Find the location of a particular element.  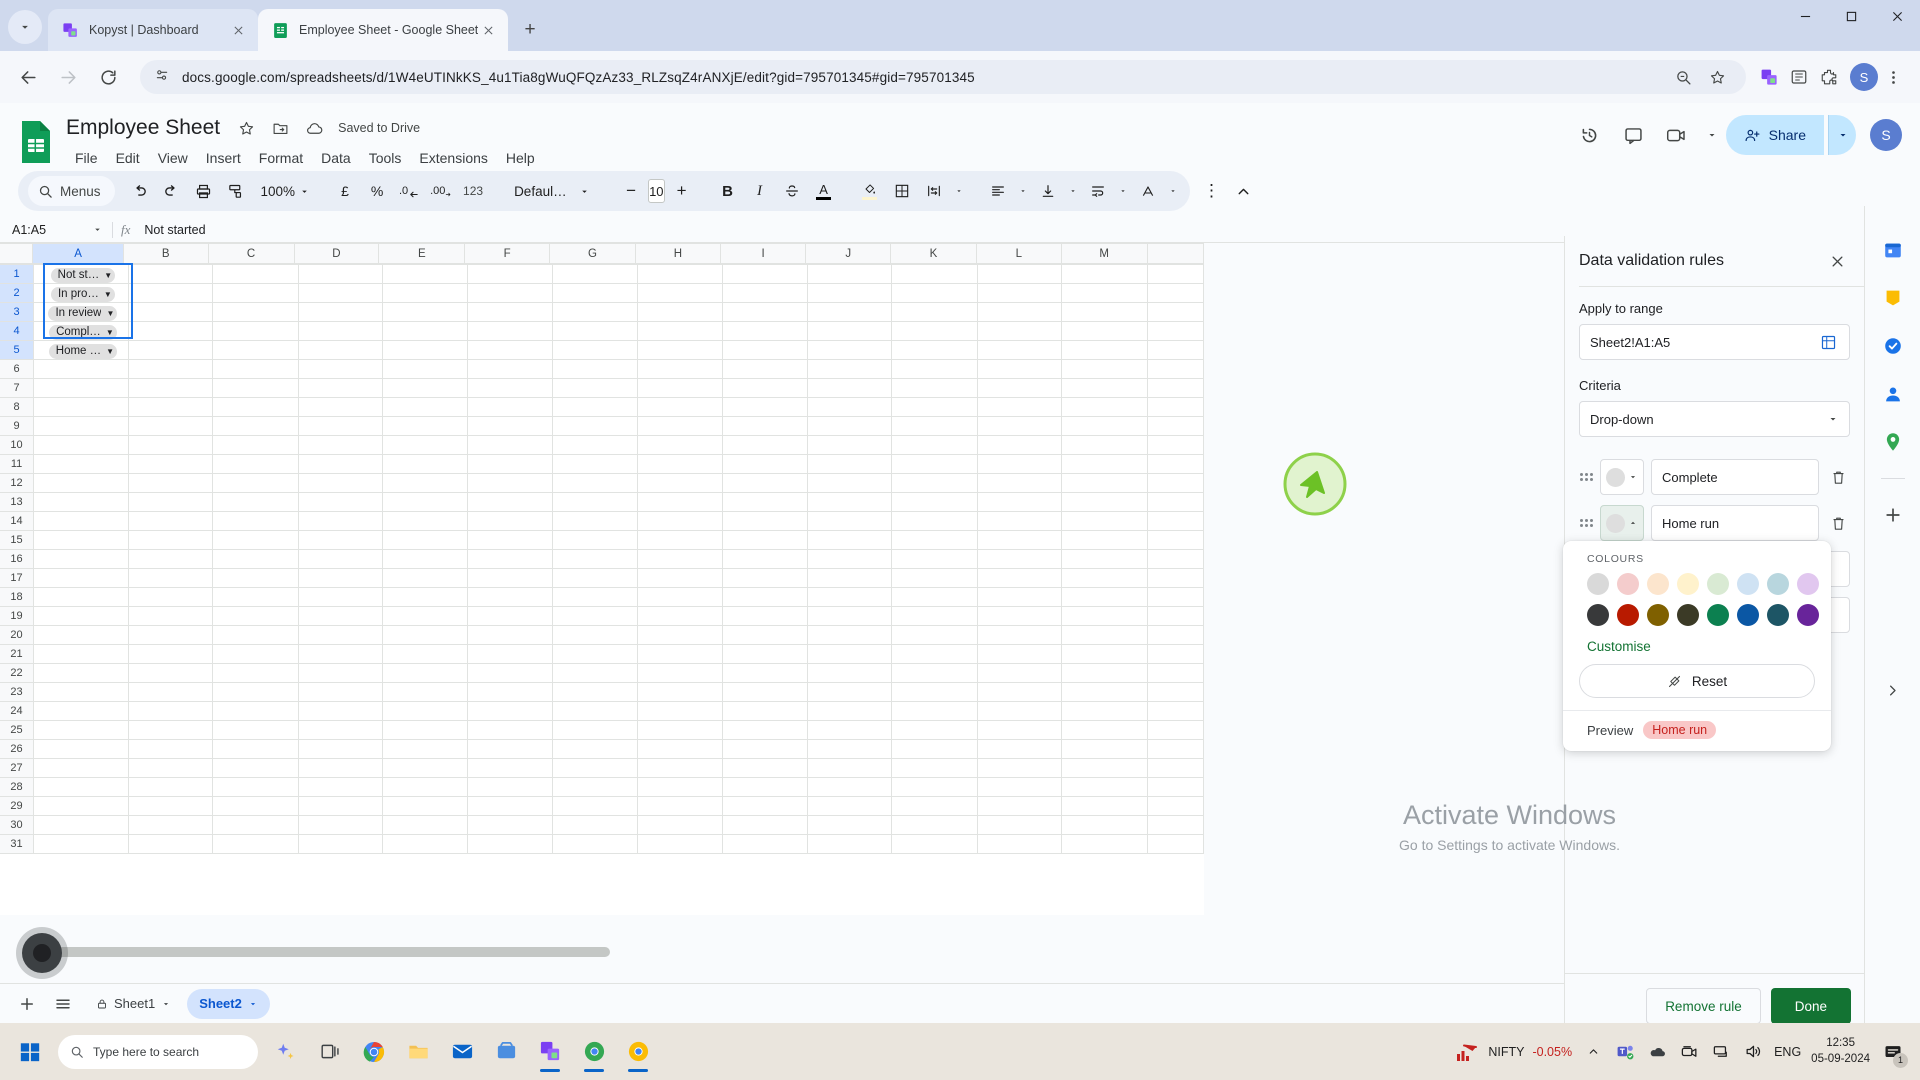

collapse-toolbar-icon is located at coordinates (1244, 191).